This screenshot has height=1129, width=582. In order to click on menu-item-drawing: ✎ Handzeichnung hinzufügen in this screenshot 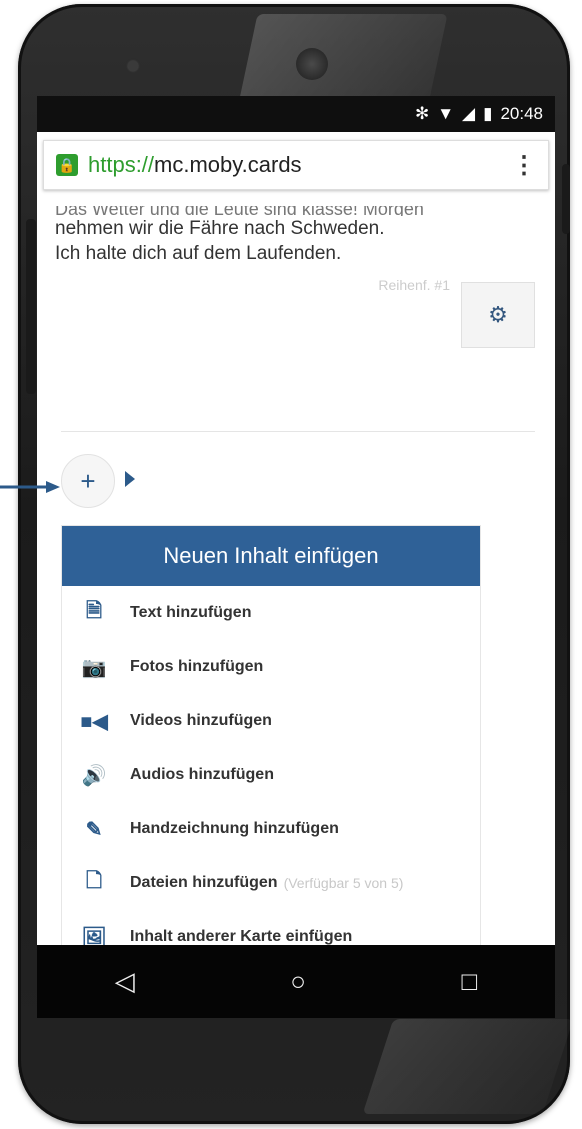, I will do `click(271, 829)`.